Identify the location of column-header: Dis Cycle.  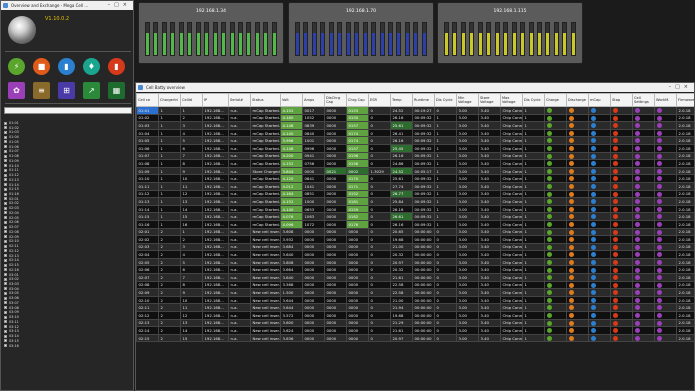
(445, 100).